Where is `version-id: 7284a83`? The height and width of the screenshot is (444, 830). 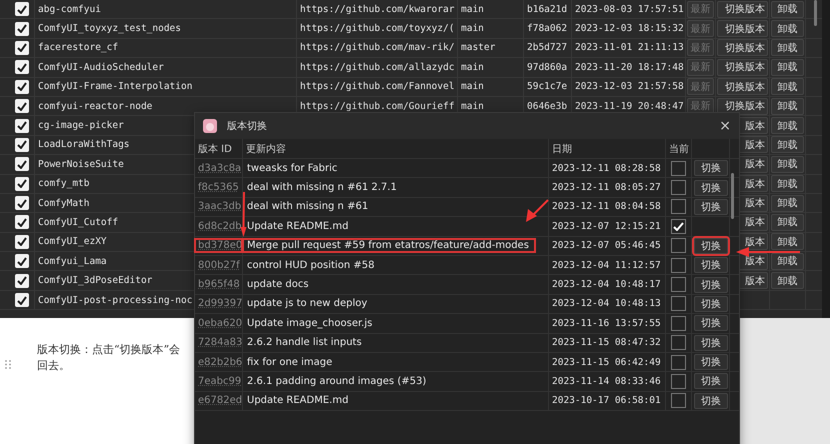
version-id: 7284a83 is located at coordinates (219, 342).